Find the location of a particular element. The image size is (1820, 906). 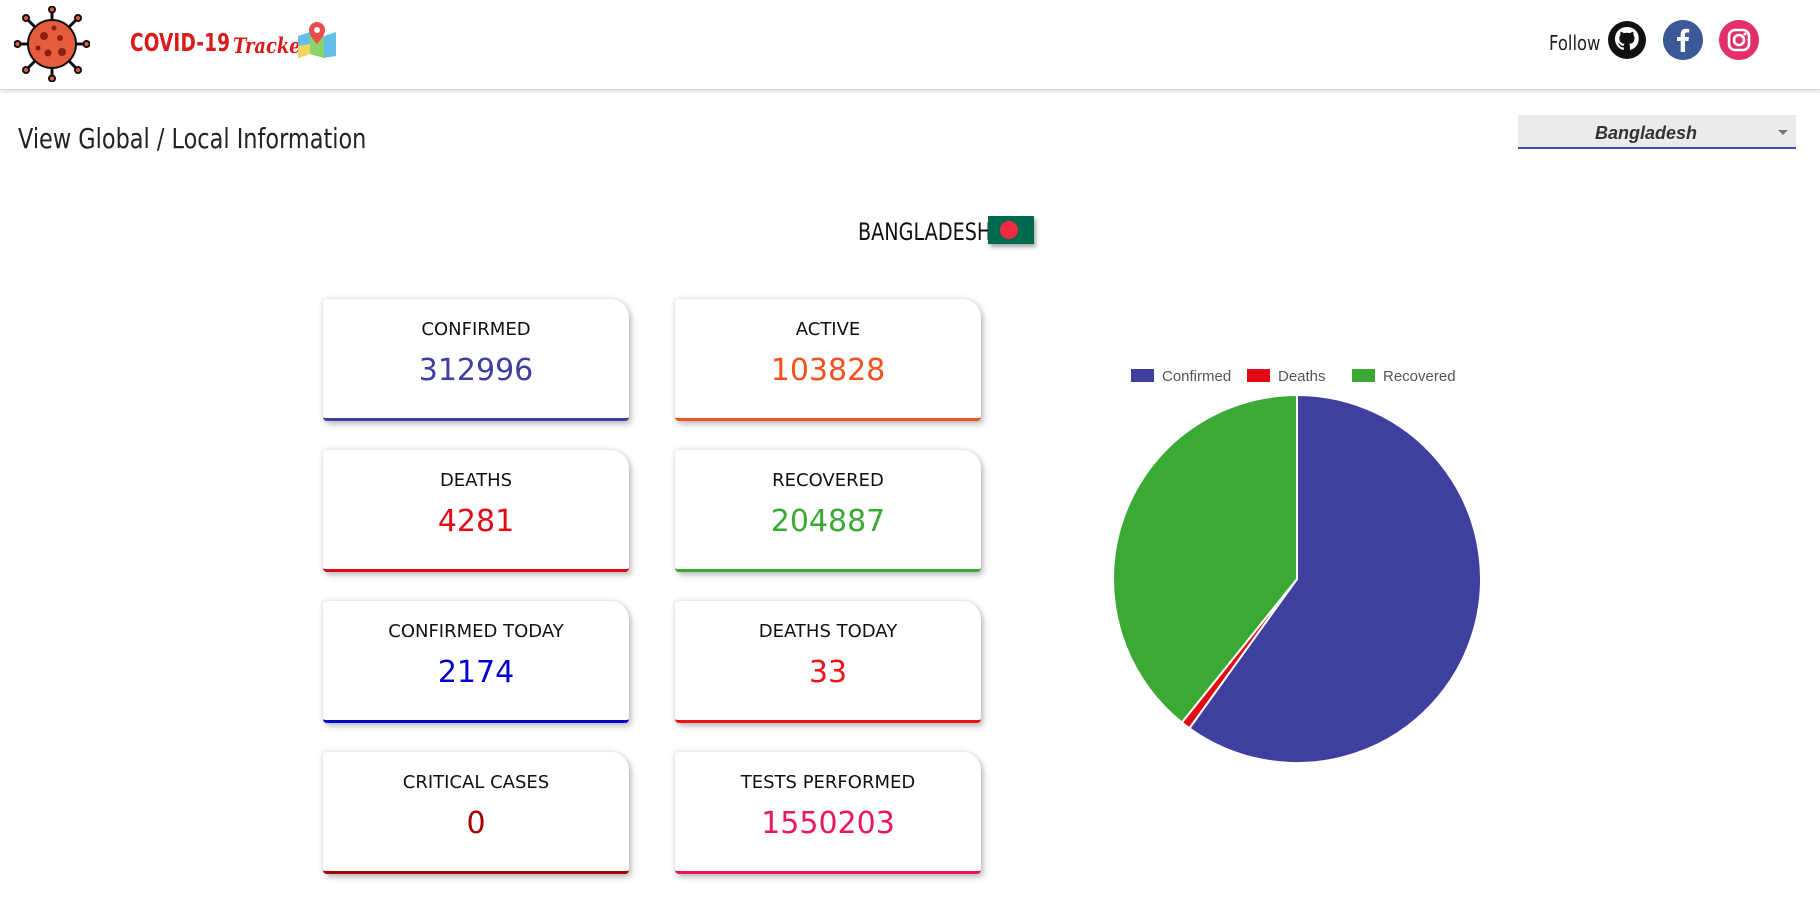

brand-title: COVID-19 is located at coordinates (180, 42).